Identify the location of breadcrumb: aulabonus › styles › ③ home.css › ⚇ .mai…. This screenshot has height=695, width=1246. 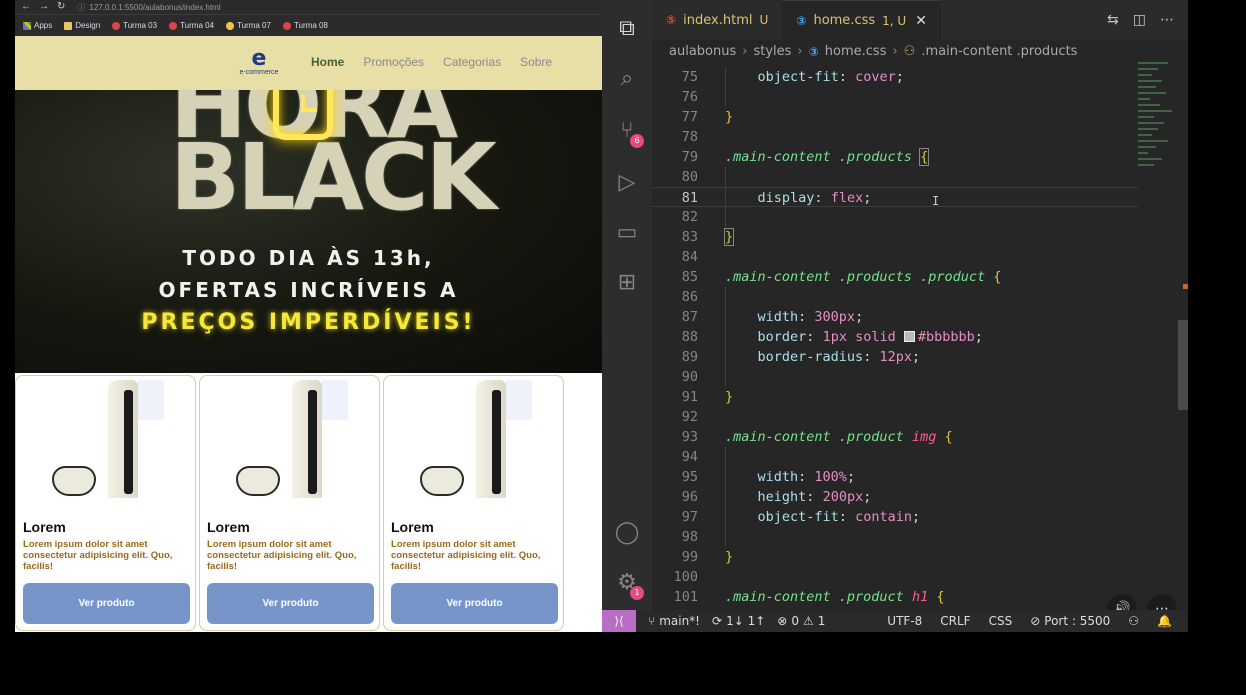
(873, 51).